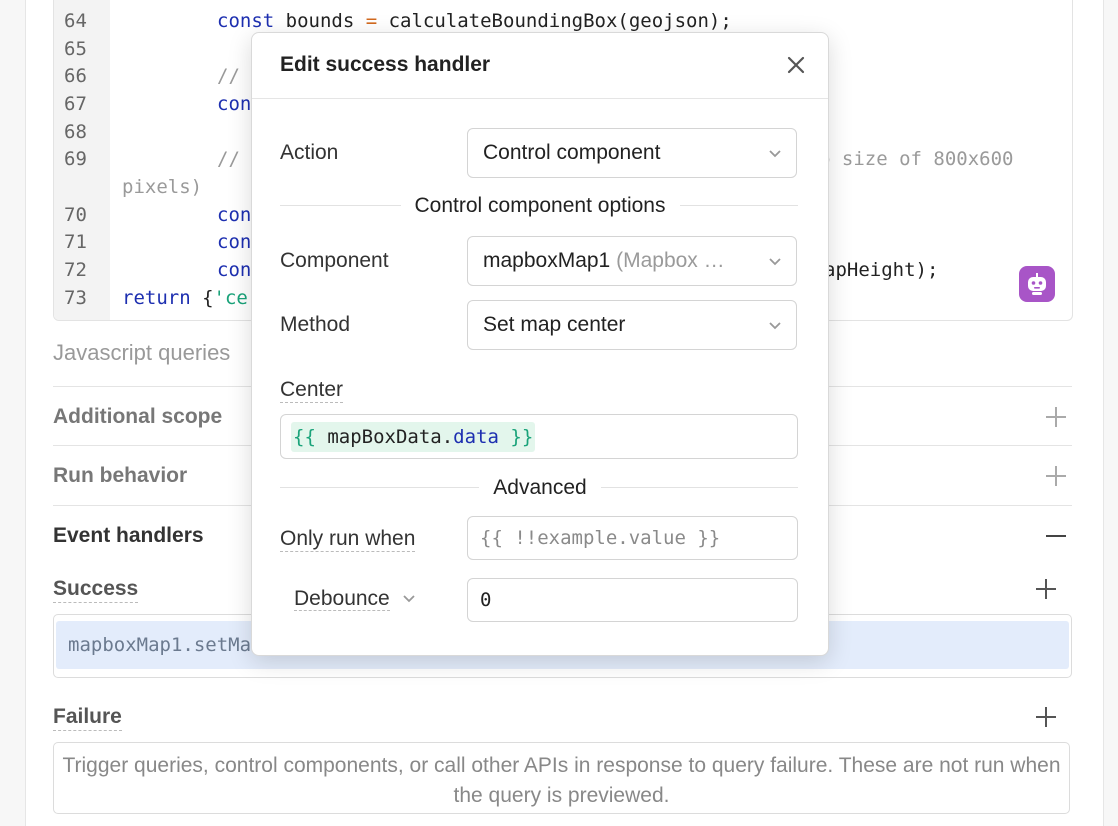 Image resolution: width=1118 pixels, height=826 pixels. Describe the element at coordinates (120, 475) in the screenshot. I see `run-behavior-title: Run behavior` at that location.